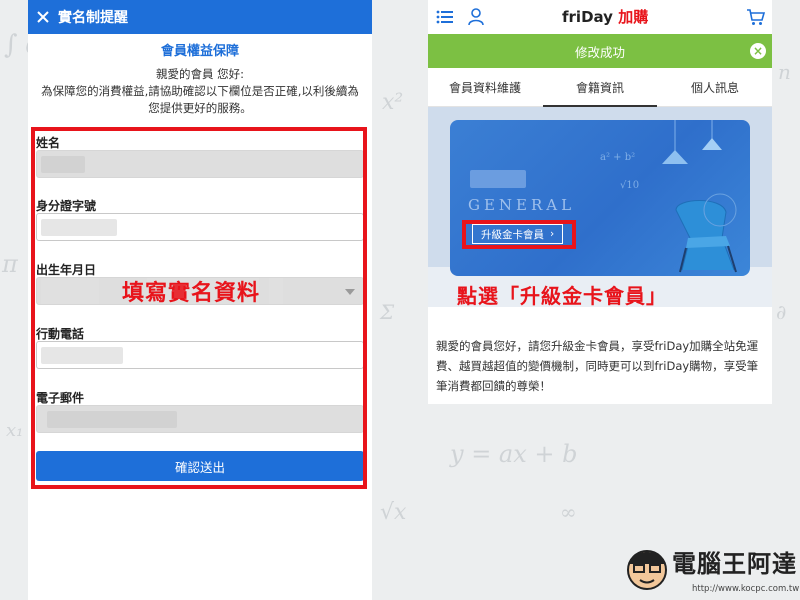 The height and width of the screenshot is (600, 800). Describe the element at coordinates (485, 87) in the screenshot. I see `tab-member-info: 會員資料維護` at that location.